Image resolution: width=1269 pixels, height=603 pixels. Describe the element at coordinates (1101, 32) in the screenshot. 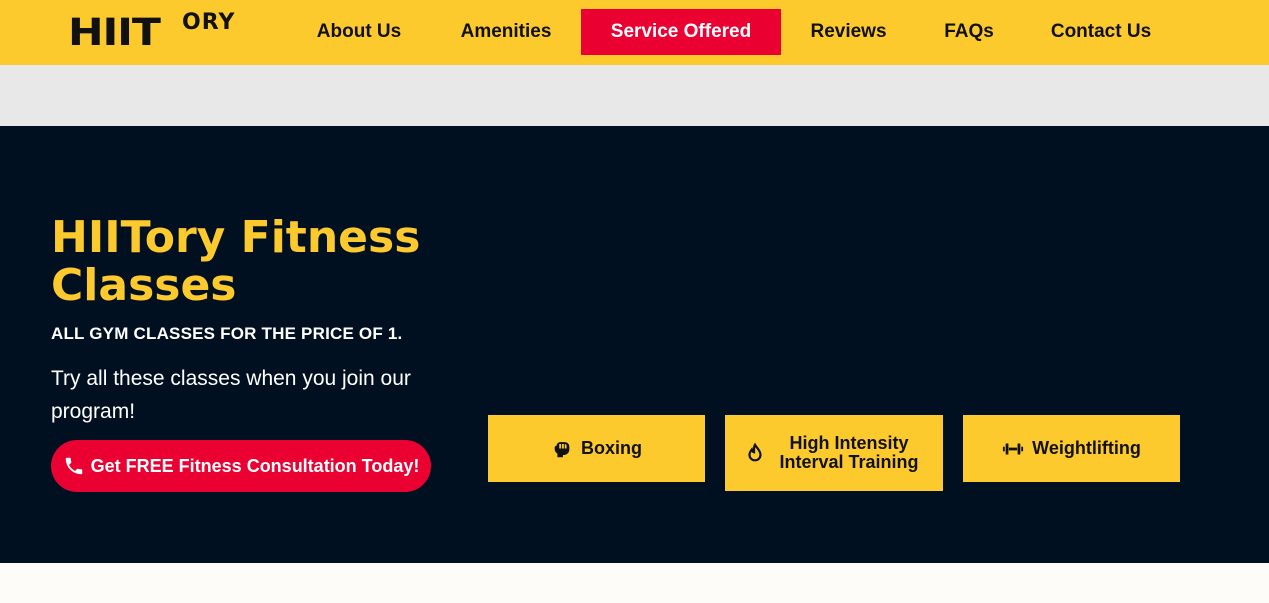

I see `nav-item-contact-us: Contact Us` at that location.